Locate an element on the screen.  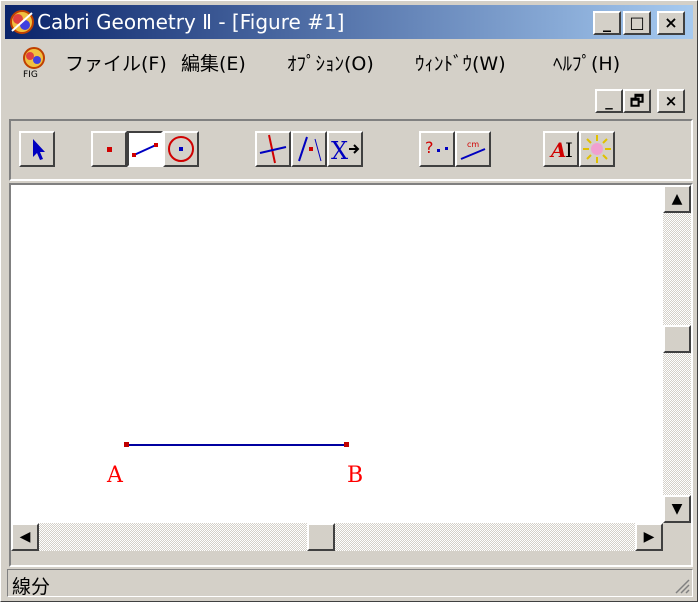
tool-construct is located at coordinates (309, 149).